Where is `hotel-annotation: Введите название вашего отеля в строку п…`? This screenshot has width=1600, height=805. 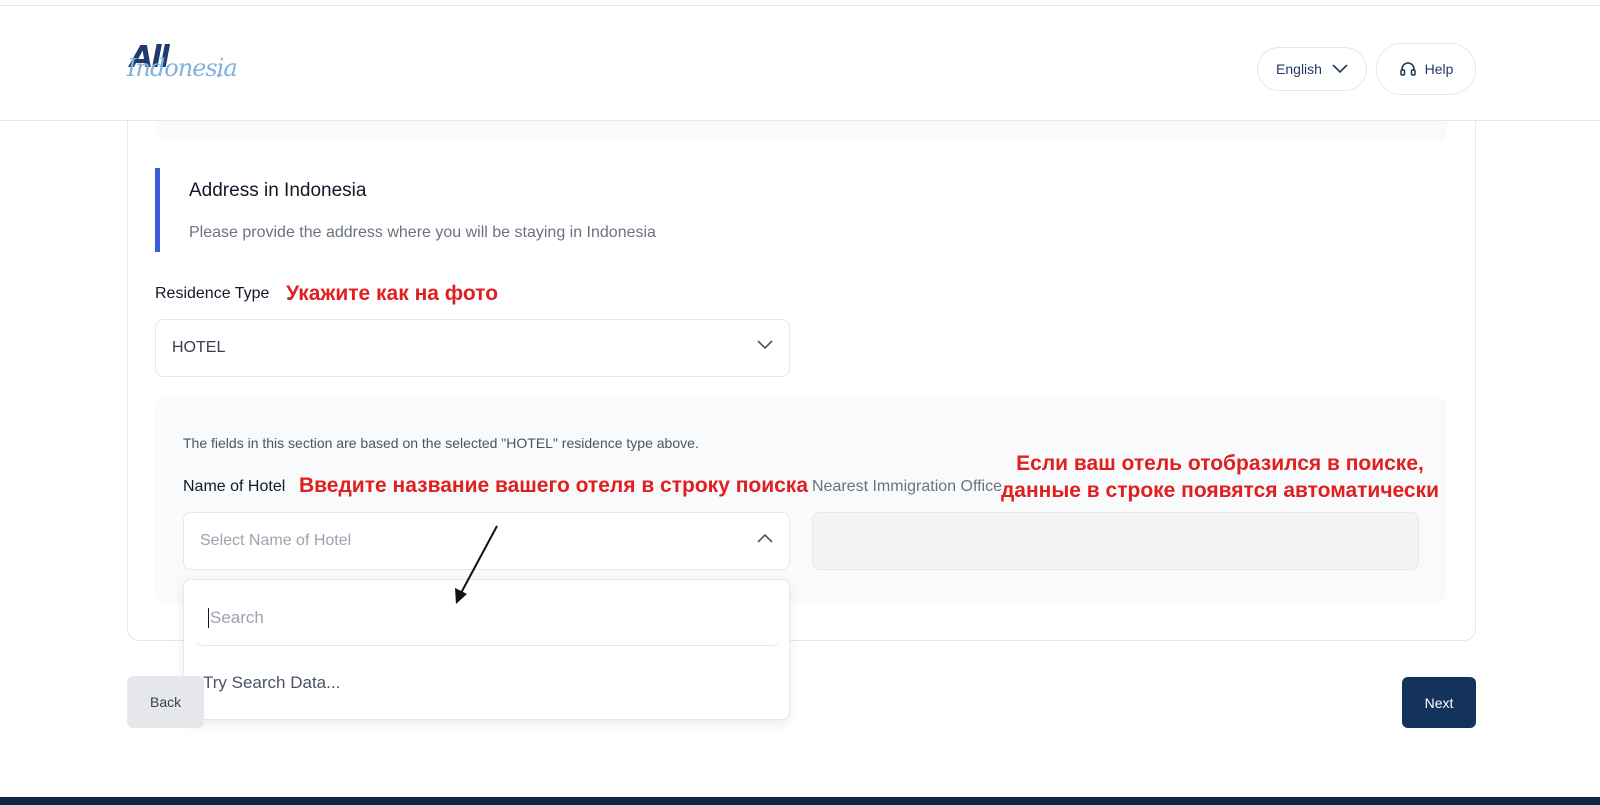 hotel-annotation: Введите название вашего отеля в строку п… is located at coordinates (553, 485).